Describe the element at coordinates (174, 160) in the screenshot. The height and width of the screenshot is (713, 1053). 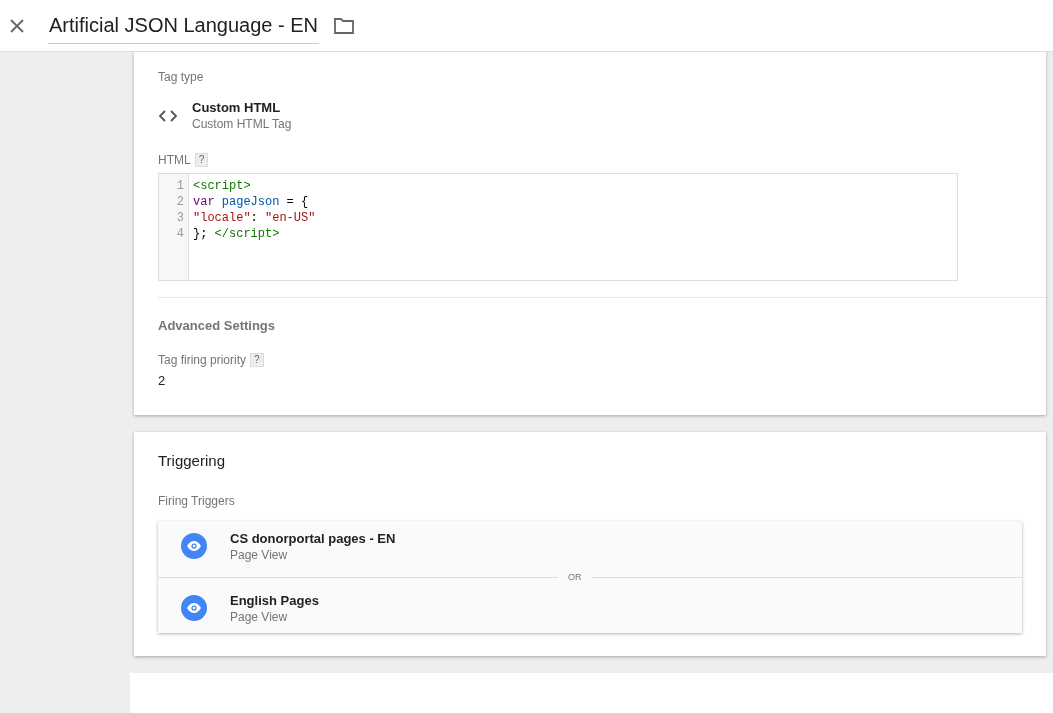
I see `html-label: HTML` at that location.